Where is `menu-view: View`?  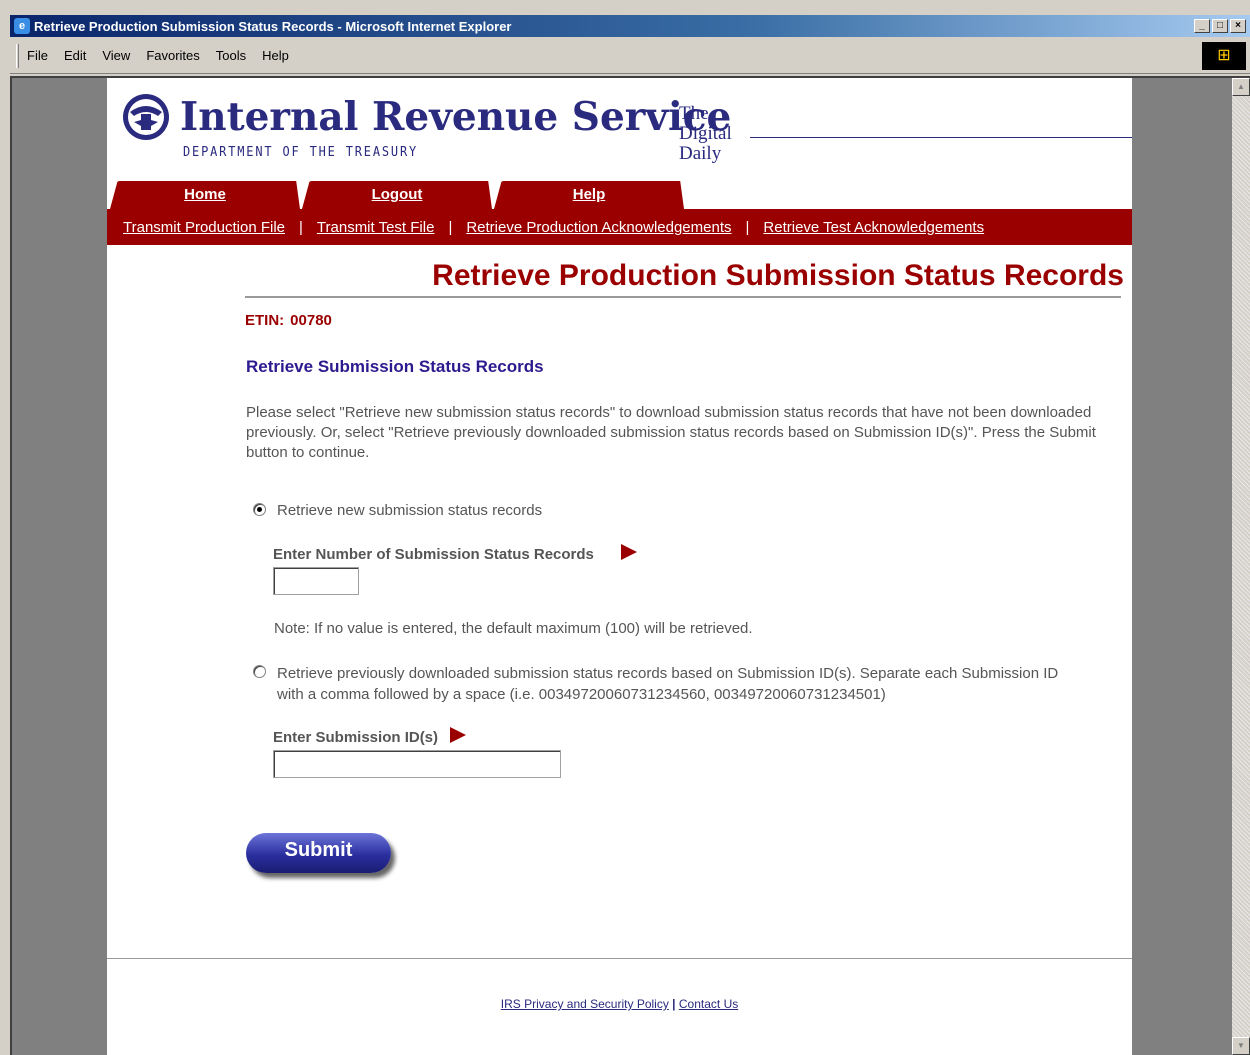 menu-view: View is located at coordinates (116, 55).